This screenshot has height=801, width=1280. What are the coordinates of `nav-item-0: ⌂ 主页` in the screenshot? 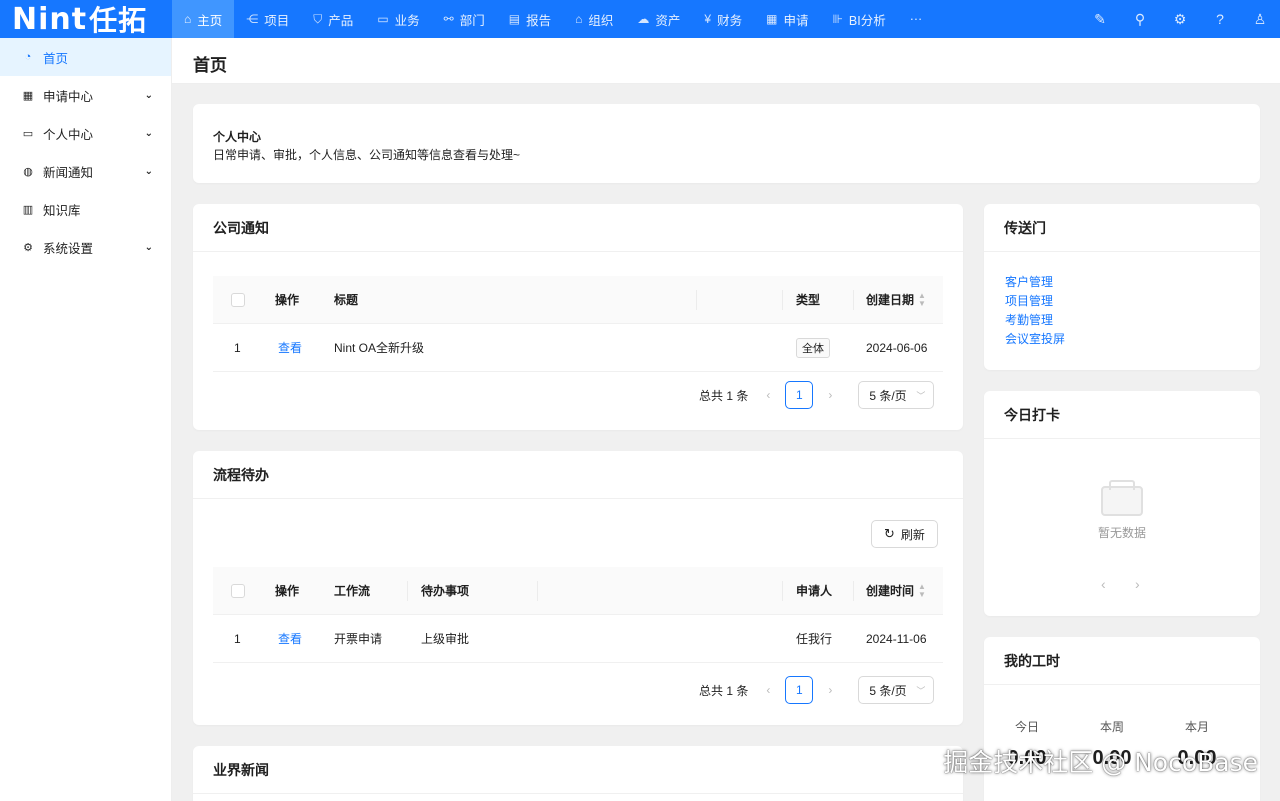 It's located at (203, 19).